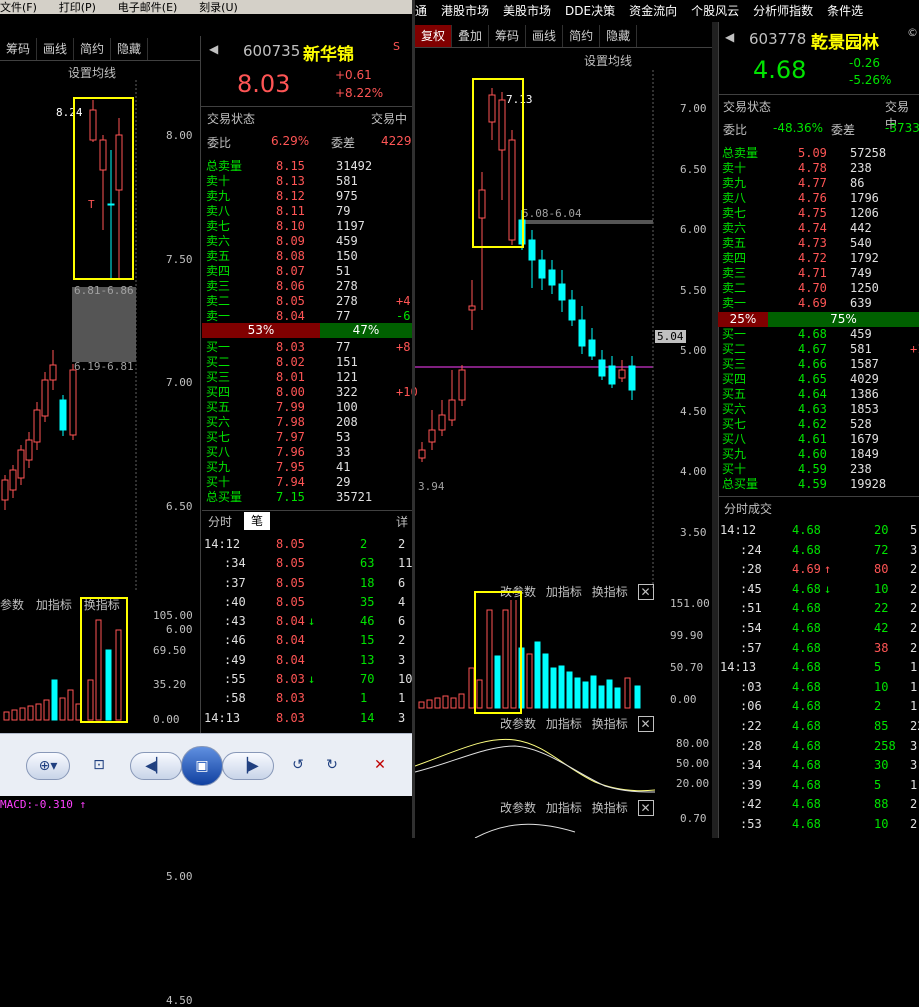  What do you see at coordinates (820, 379) in the screenshot?
I see `bid-row: 买四 4.65 4029` at bounding box center [820, 379].